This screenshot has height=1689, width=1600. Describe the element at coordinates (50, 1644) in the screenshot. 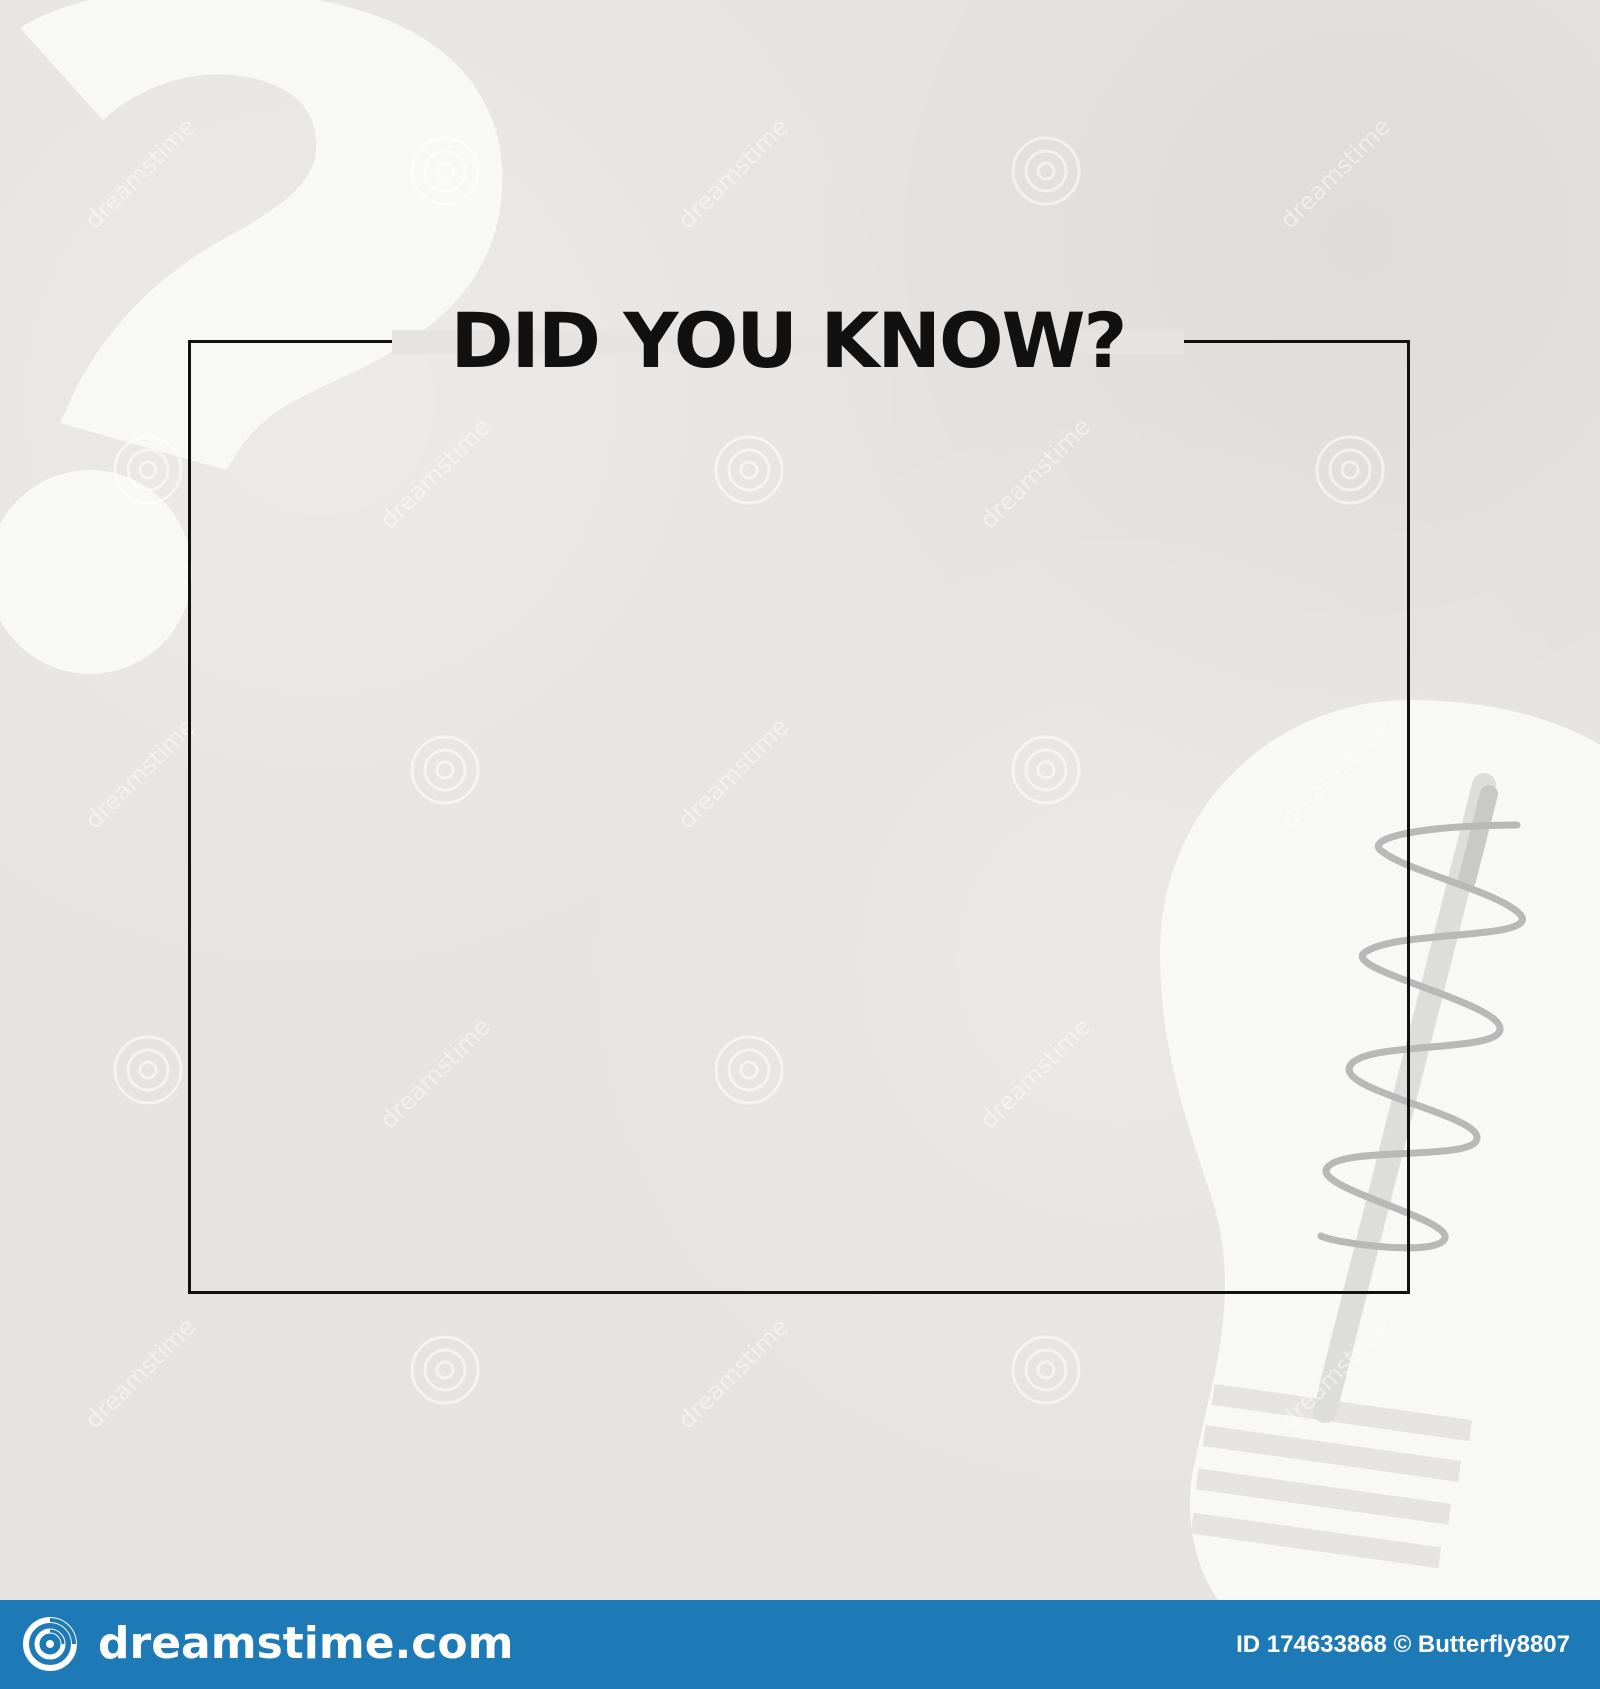

I see `spiral-logo-icon` at that location.